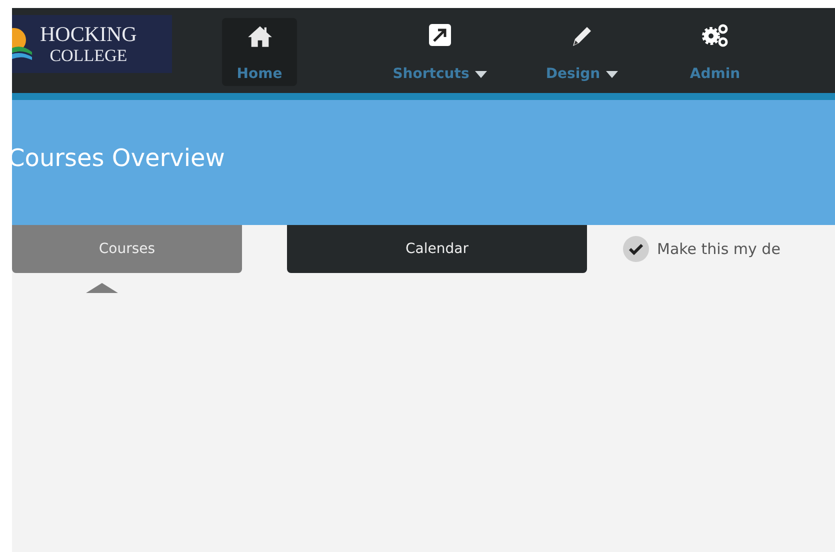 The width and height of the screenshot is (835, 552). Describe the element at coordinates (582, 36) in the screenshot. I see `pencil-icon` at that location.